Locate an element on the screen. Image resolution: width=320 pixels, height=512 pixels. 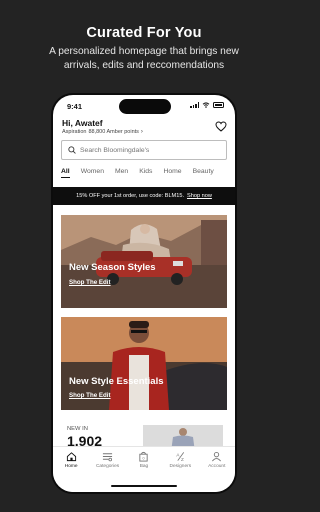
tab-women: Women is located at coordinates (92, 173).